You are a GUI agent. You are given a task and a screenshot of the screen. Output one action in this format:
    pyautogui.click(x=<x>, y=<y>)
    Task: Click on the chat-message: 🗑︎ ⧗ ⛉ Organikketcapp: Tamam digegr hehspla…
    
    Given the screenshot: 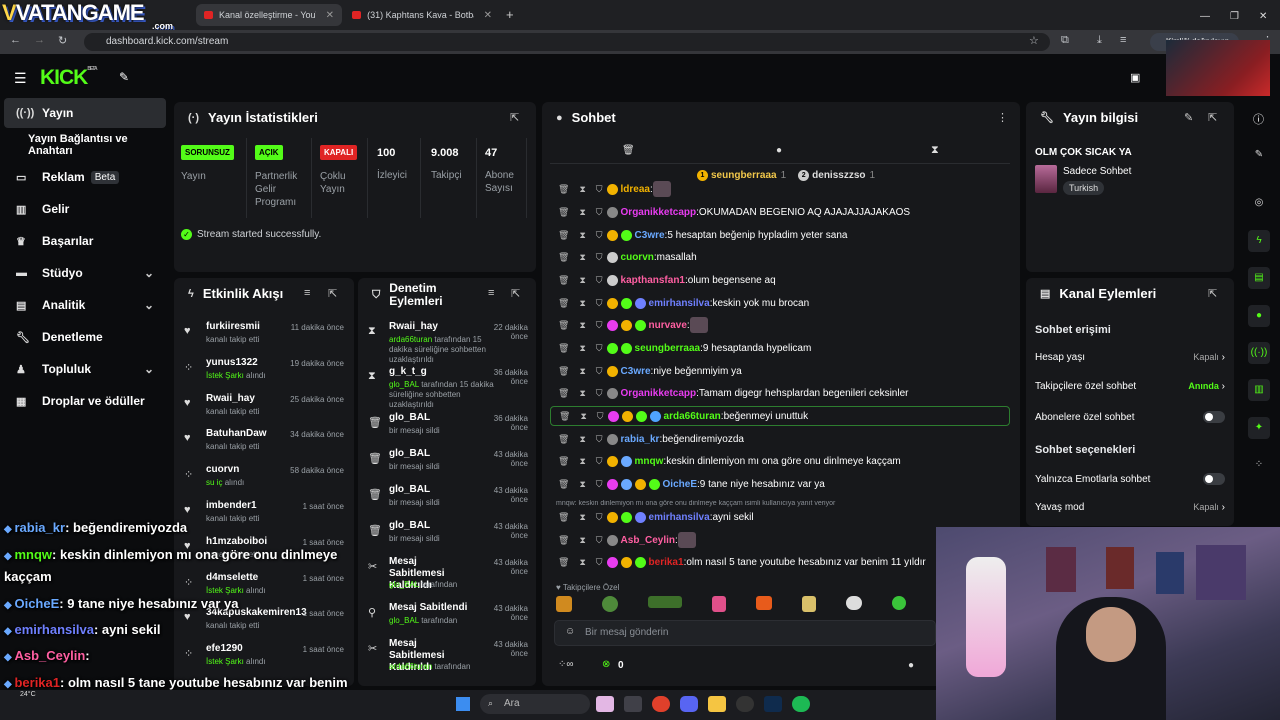 What is the action you would take?
    pyautogui.click(x=784, y=393)
    